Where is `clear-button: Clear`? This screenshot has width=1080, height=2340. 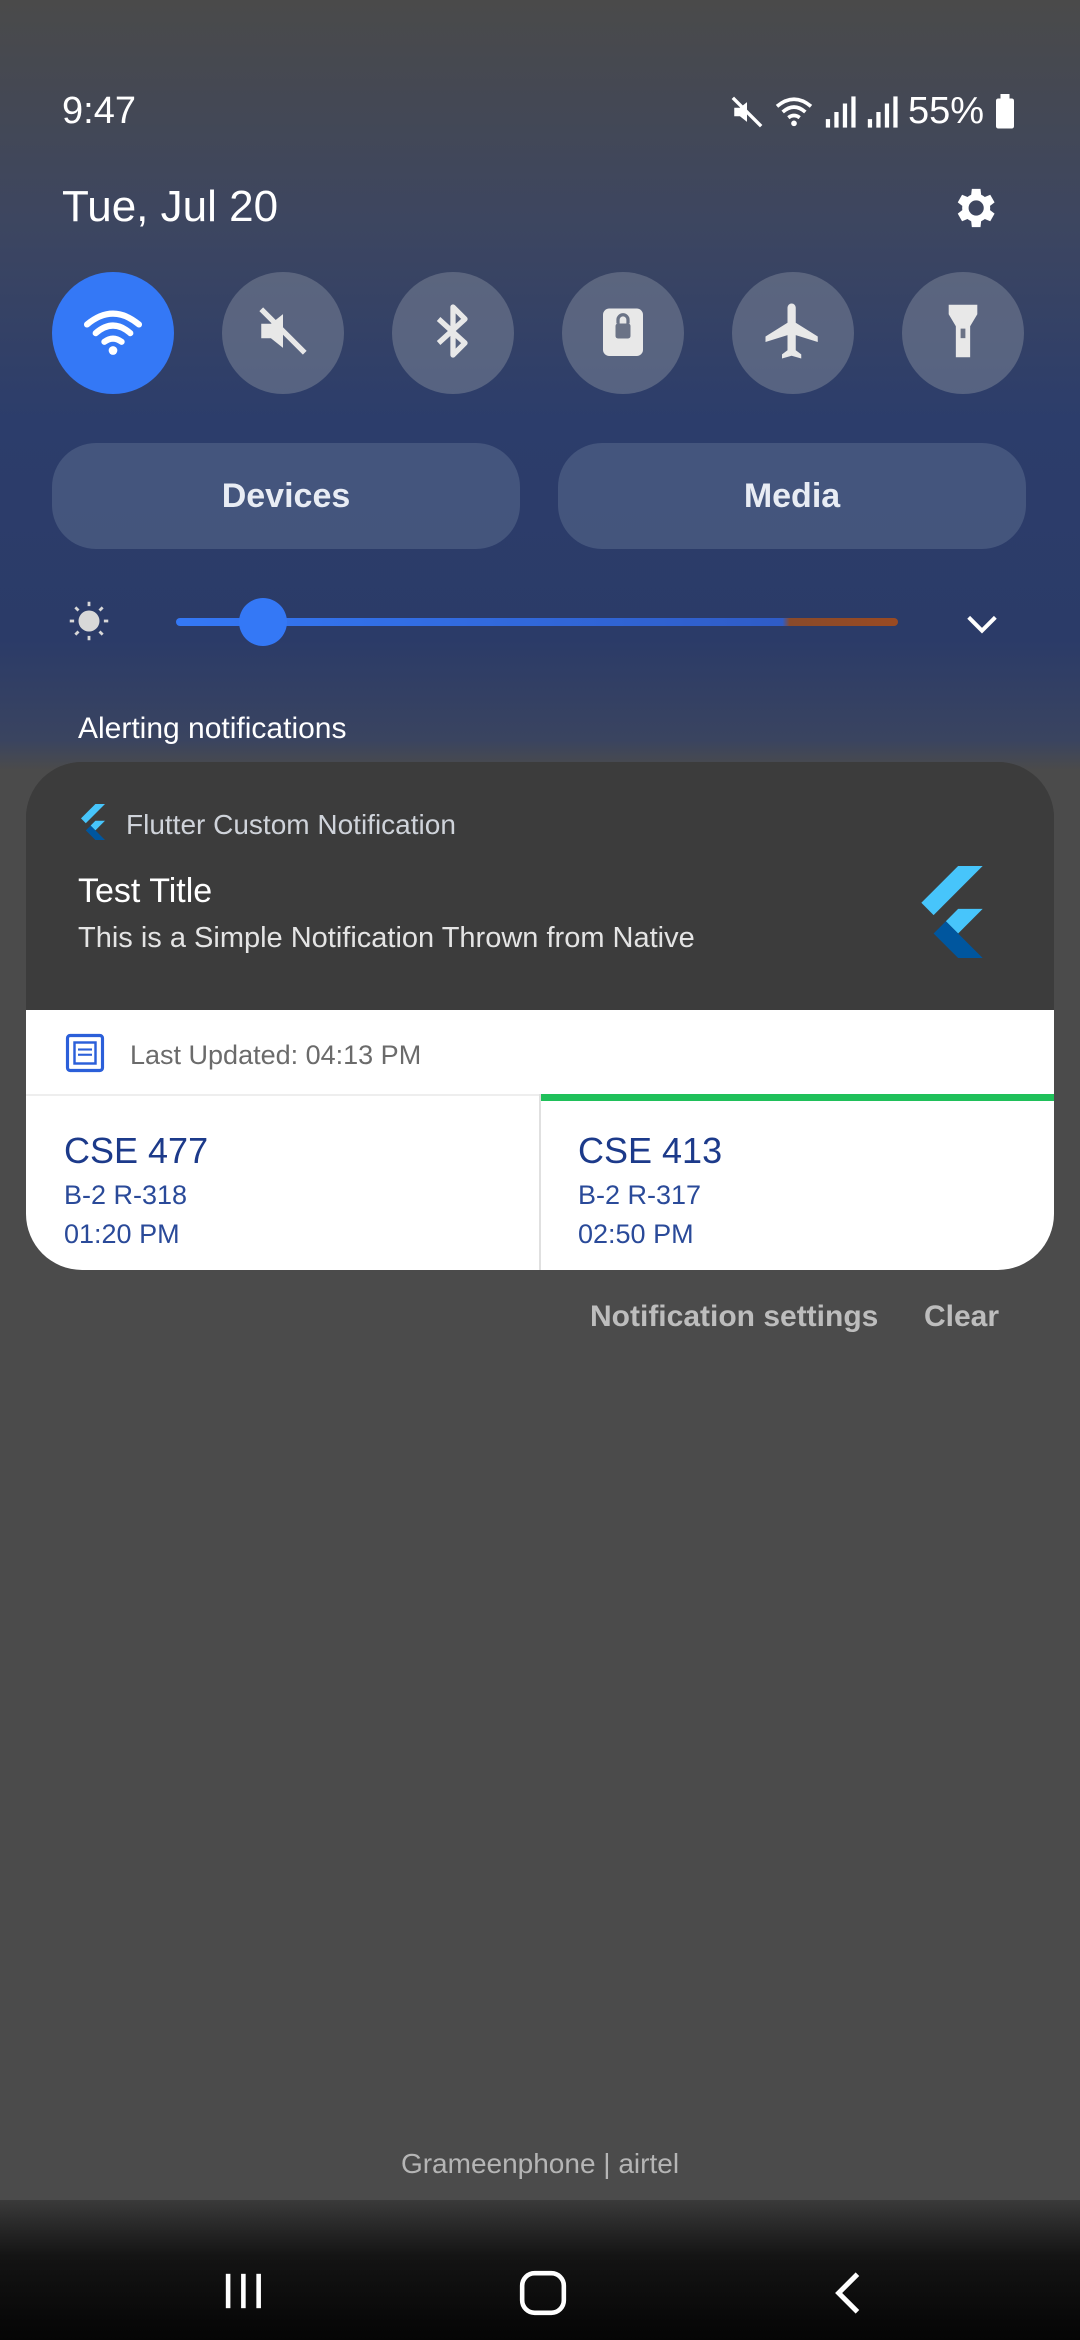
clear-button: Clear is located at coordinates (961, 1317).